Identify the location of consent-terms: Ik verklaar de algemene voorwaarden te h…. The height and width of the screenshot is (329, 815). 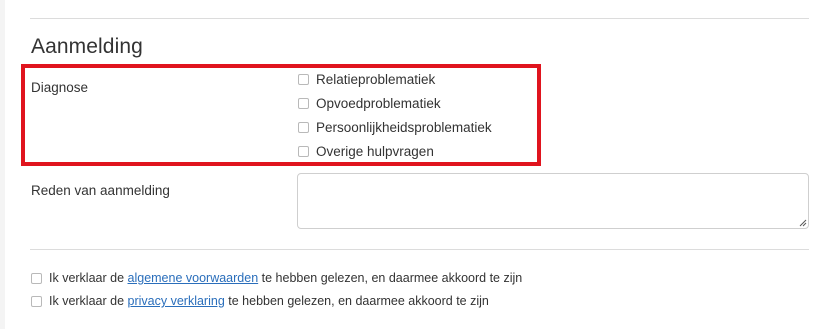
(276, 278).